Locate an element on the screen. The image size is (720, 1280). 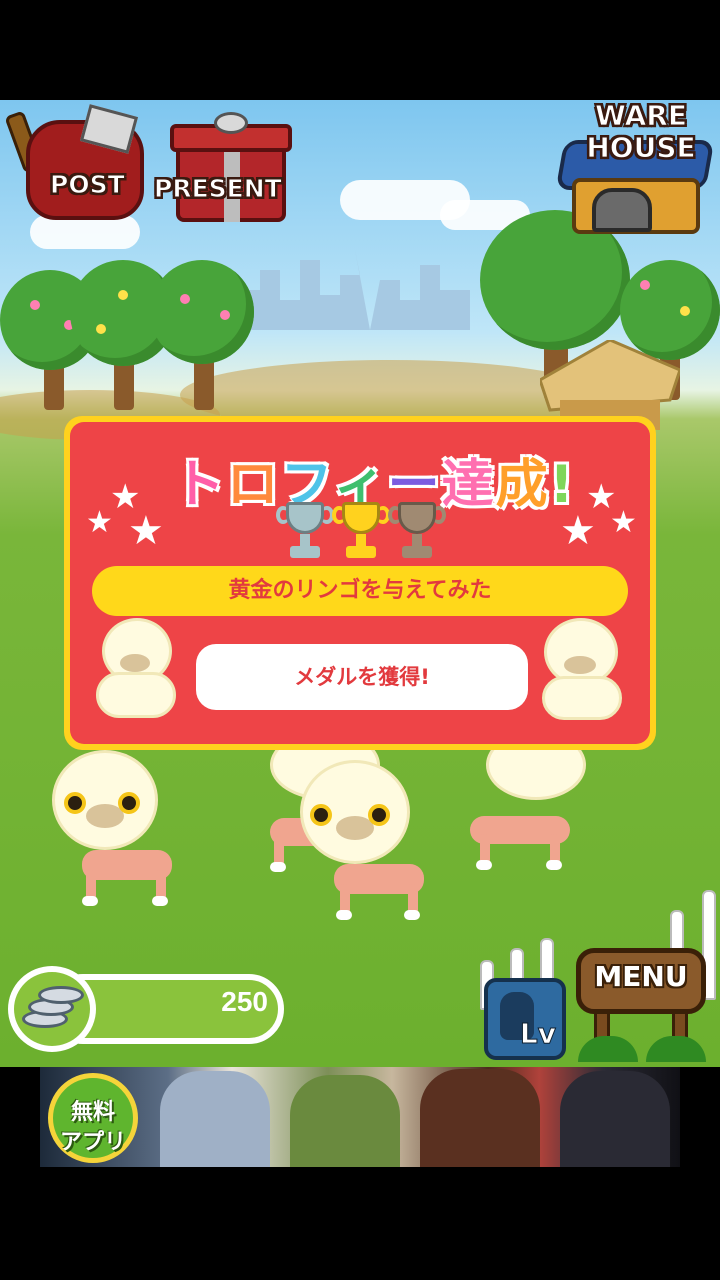
achievement-name: 黄金のリンゴを与えてみた is located at coordinates (360, 591).